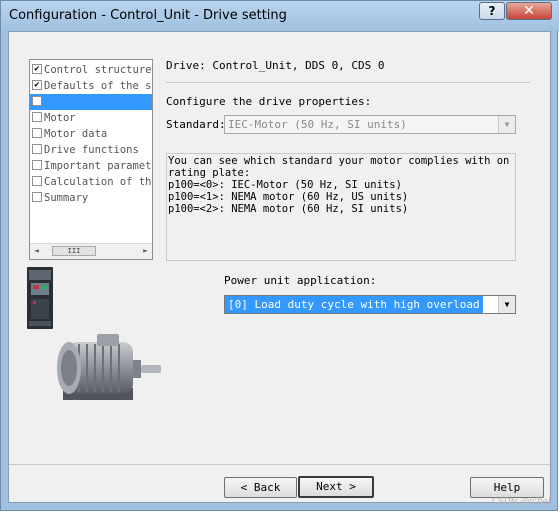 Image resolution: width=560 pixels, height=513 pixels. Describe the element at coordinates (336, 487) in the screenshot. I see `next-button: Next >` at that location.